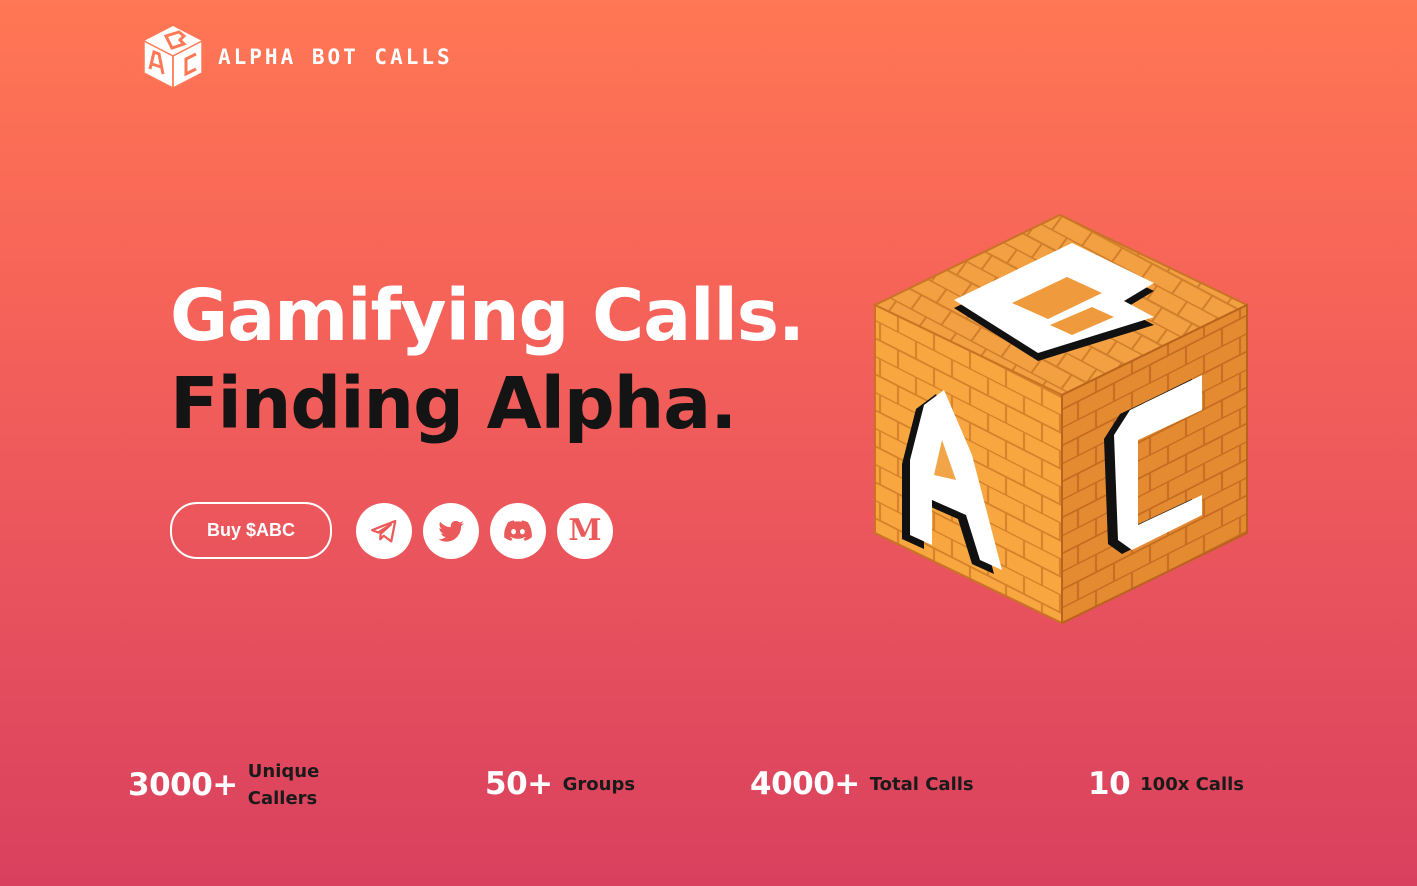 Image resolution: width=1417 pixels, height=886 pixels. I want to click on telegram-icon, so click(384, 530).